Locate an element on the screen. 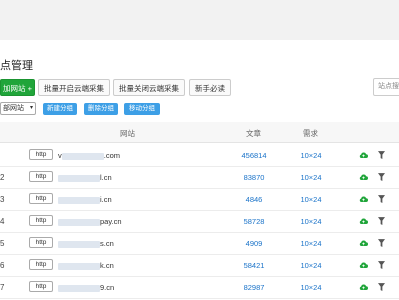  host-suffix-text: s.cn is located at coordinates (107, 243).